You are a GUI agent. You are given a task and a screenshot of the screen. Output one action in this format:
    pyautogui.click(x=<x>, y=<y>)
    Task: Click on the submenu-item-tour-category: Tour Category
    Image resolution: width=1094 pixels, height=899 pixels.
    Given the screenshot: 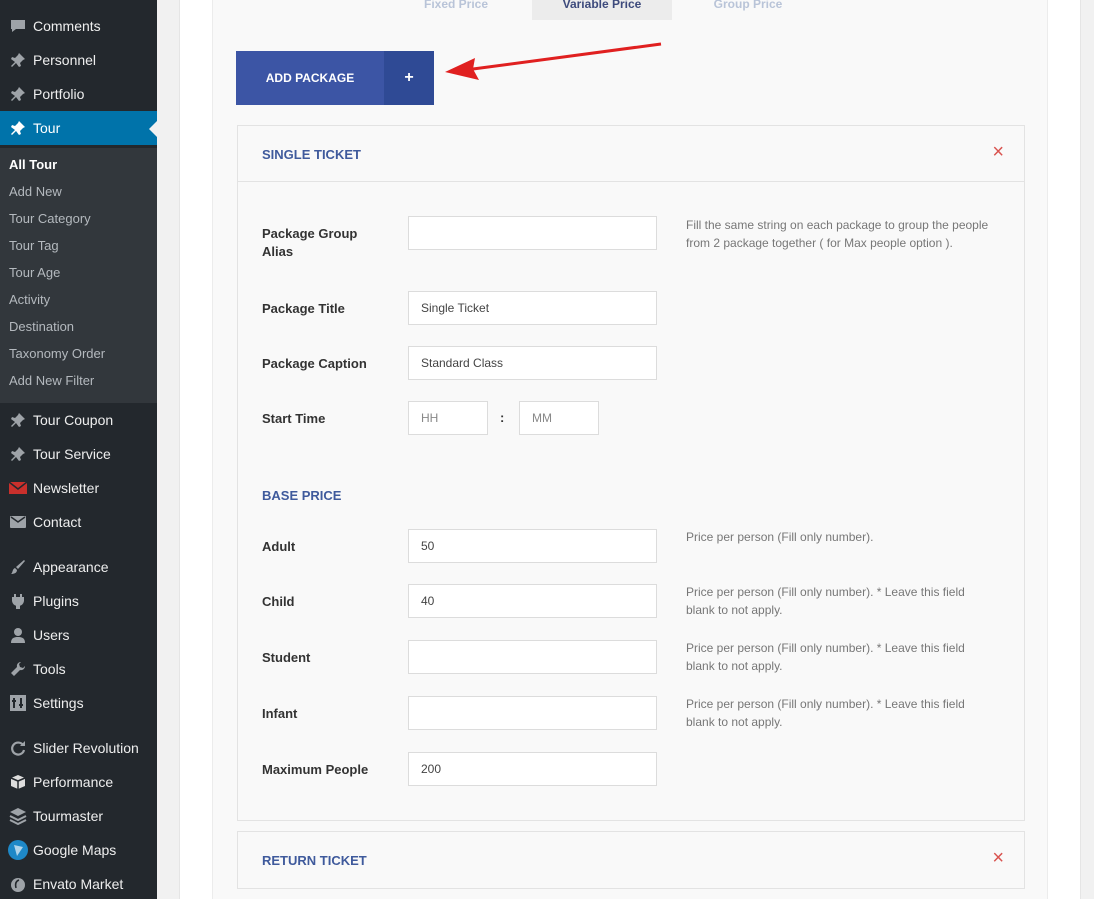 What is the action you would take?
    pyautogui.click(x=50, y=218)
    